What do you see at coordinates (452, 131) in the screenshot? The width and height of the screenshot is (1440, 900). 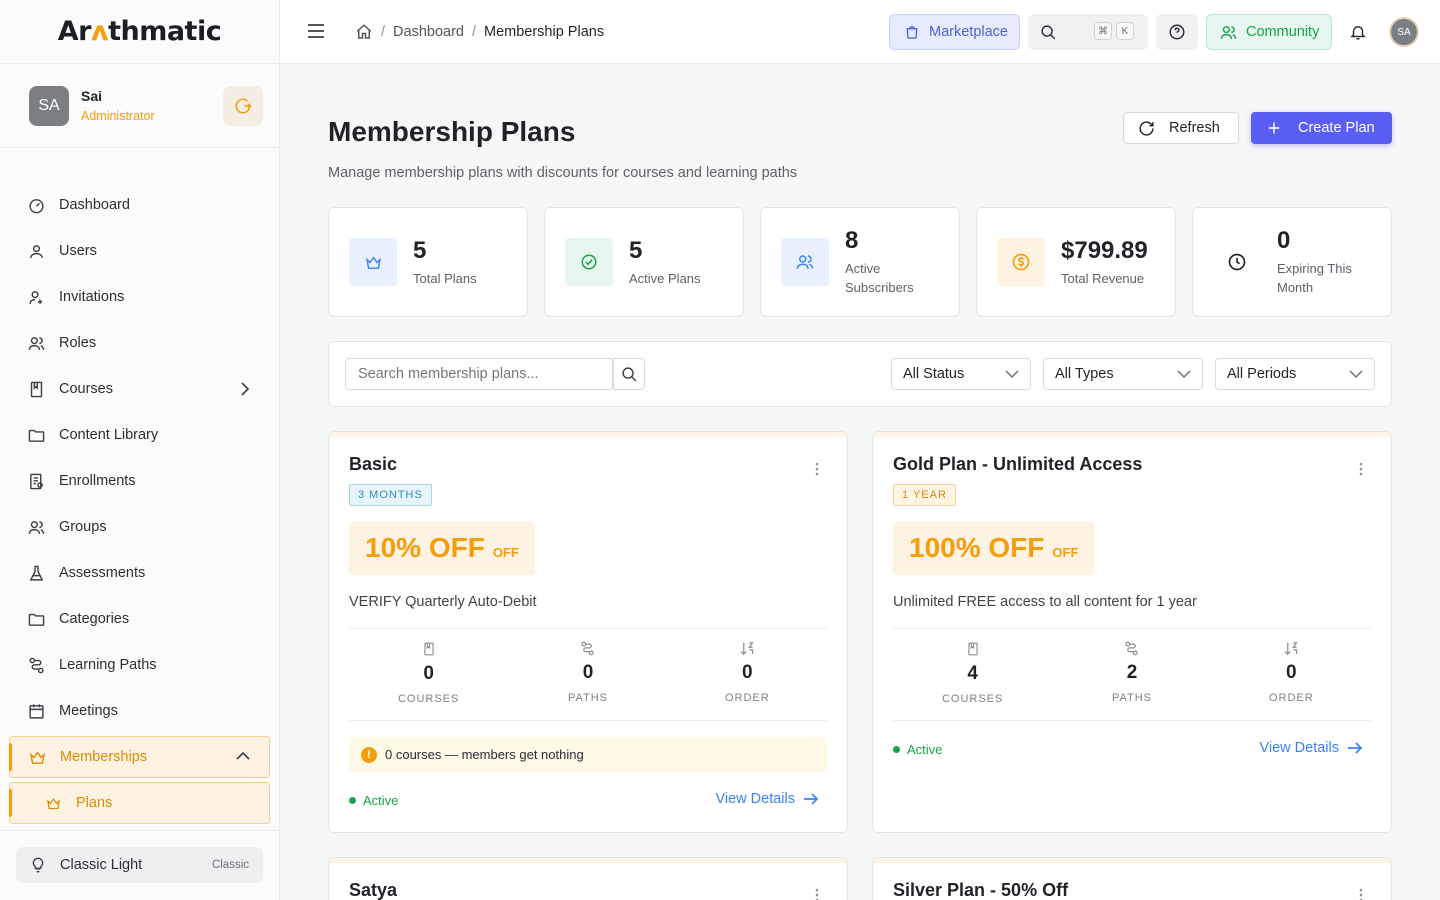 I see `page-title: Membership Plans` at bounding box center [452, 131].